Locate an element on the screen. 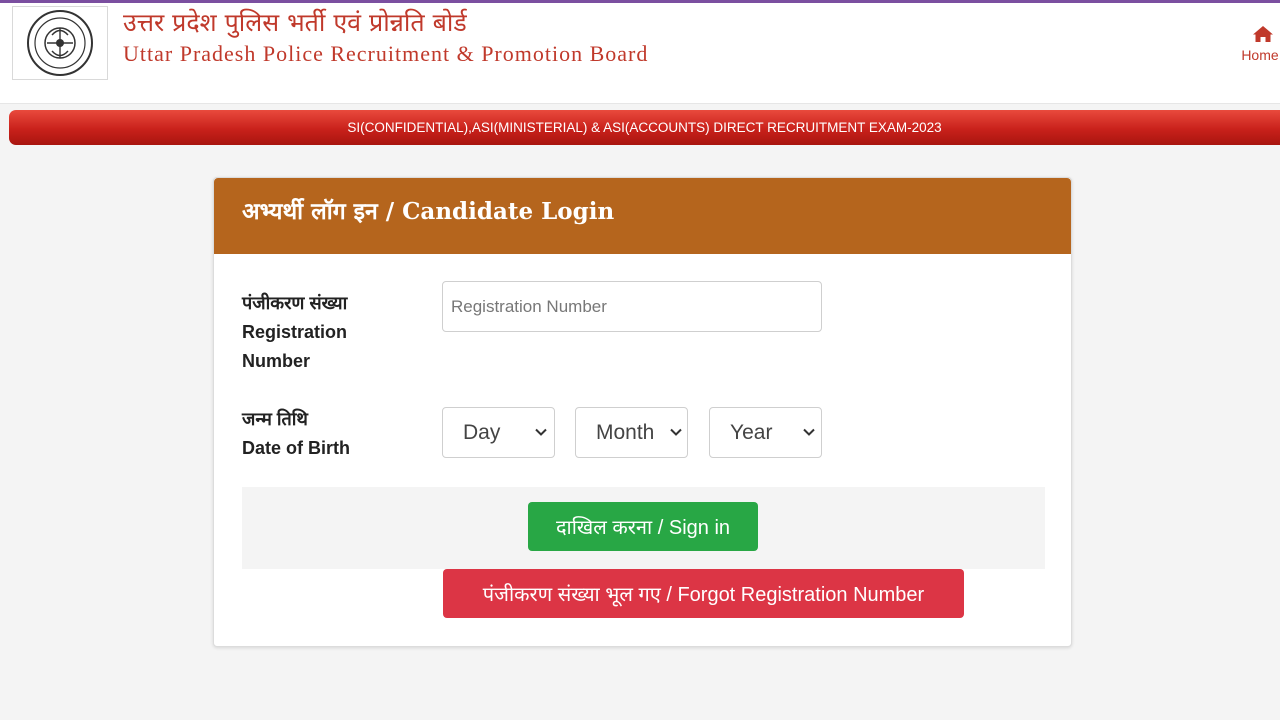 The height and width of the screenshot is (720, 1280). logo is located at coordinates (60, 43).